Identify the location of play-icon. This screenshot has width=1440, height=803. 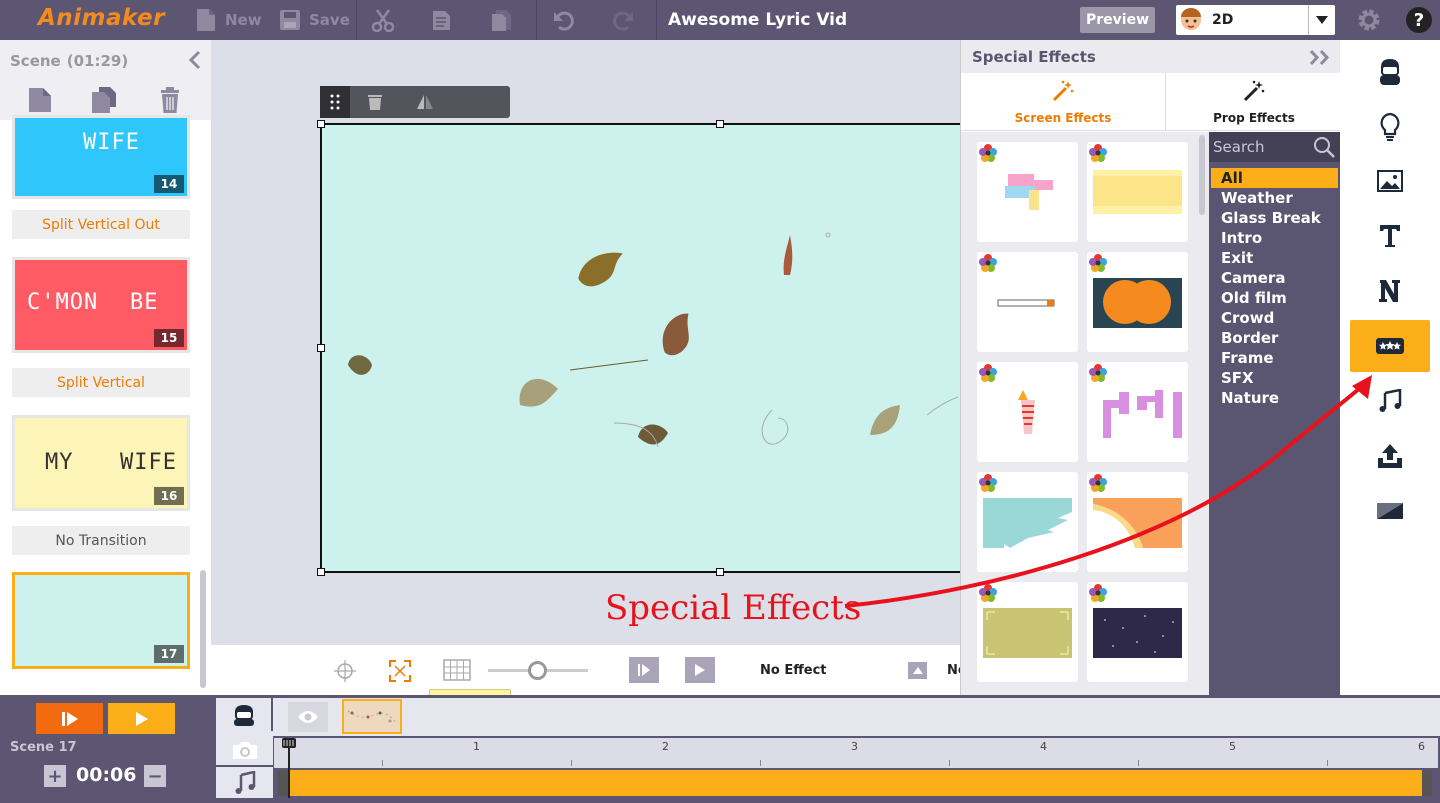
(141, 718).